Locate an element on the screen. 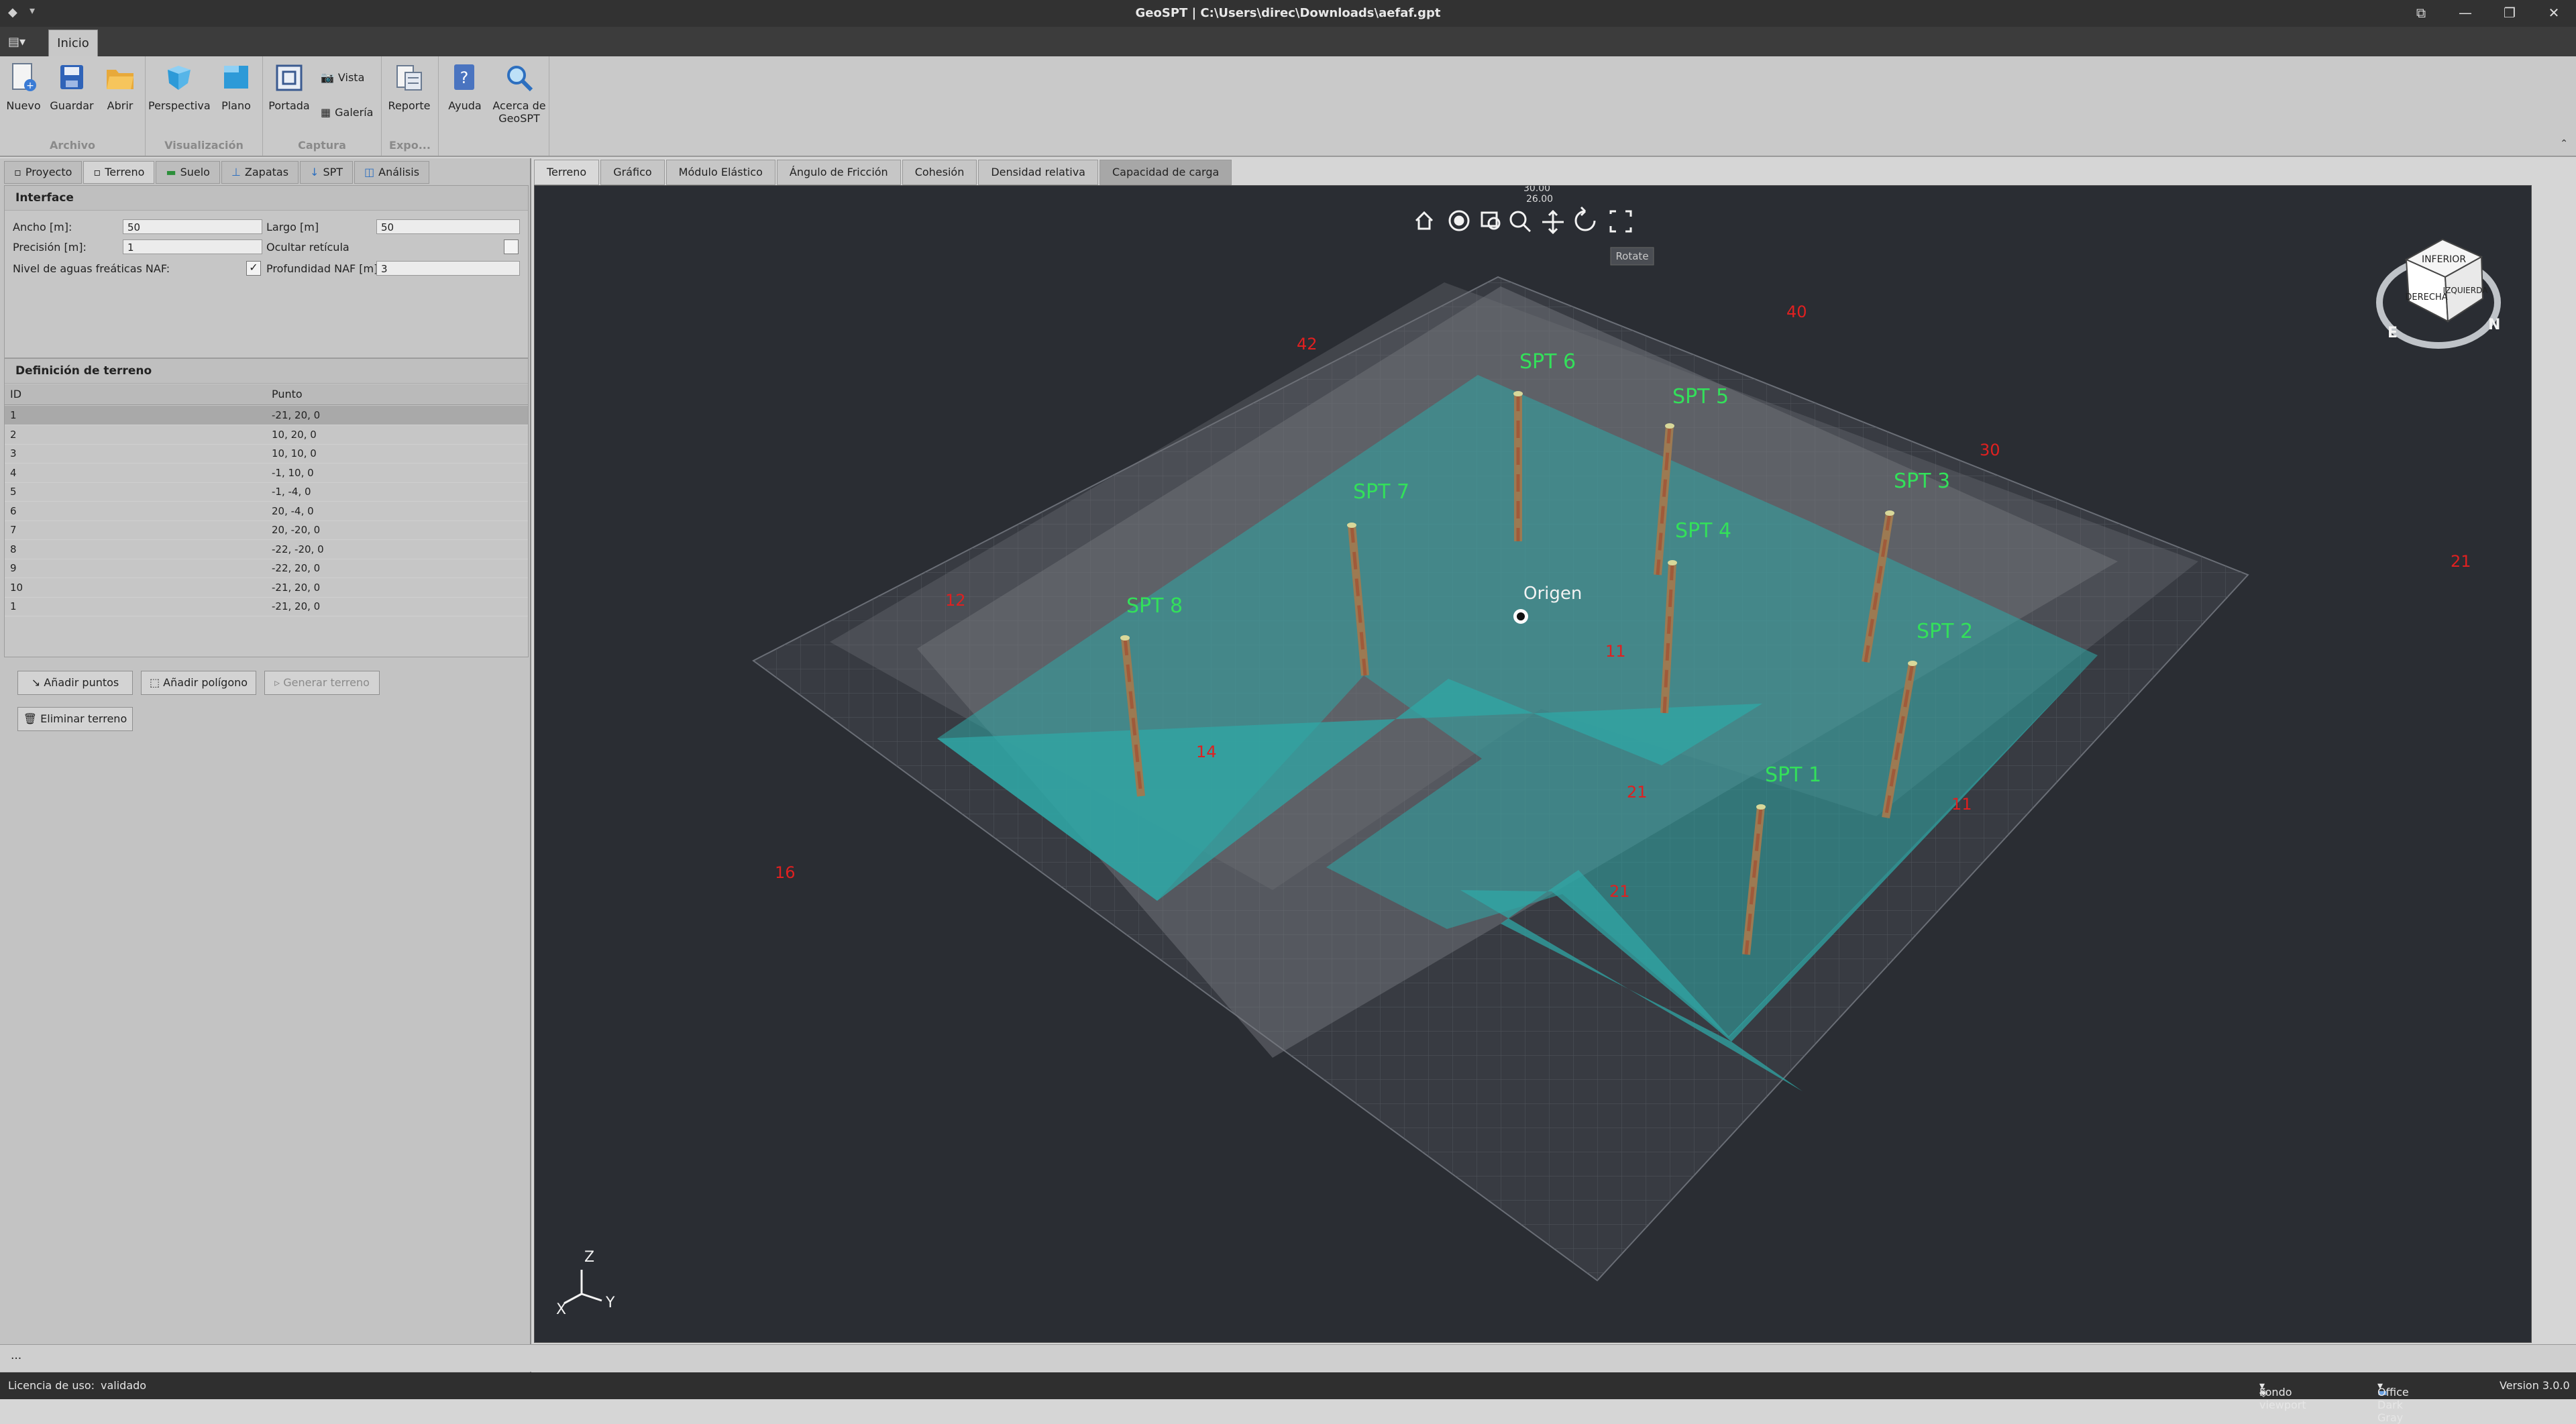 The height and width of the screenshot is (1424, 2576). cell-punto: -21, 20, 0 is located at coordinates (296, 606).